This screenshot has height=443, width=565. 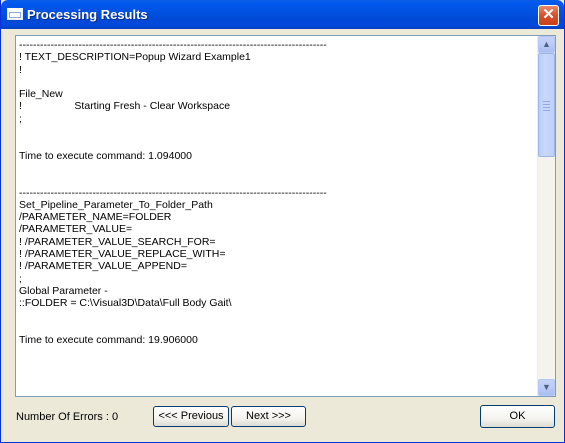 I want to click on scrollbar-thumb, so click(x=546, y=105).